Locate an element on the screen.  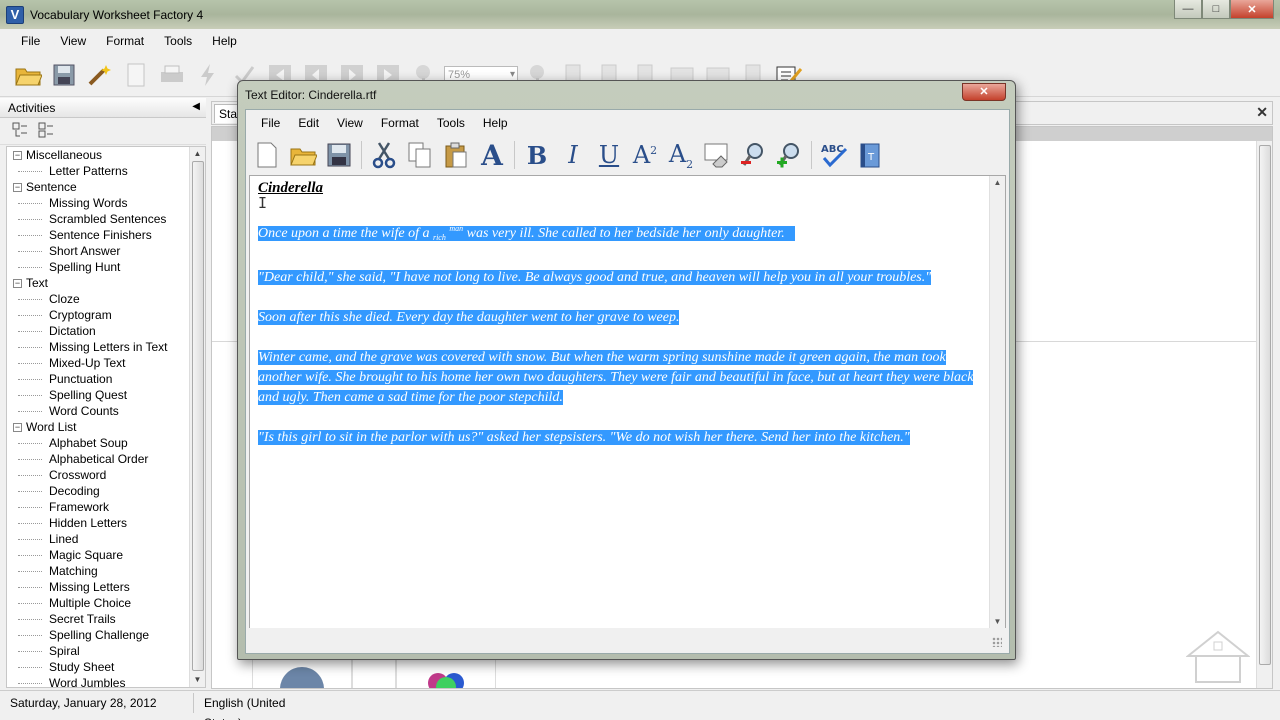
tree-item: Magic Square is located at coordinates (106, 555).